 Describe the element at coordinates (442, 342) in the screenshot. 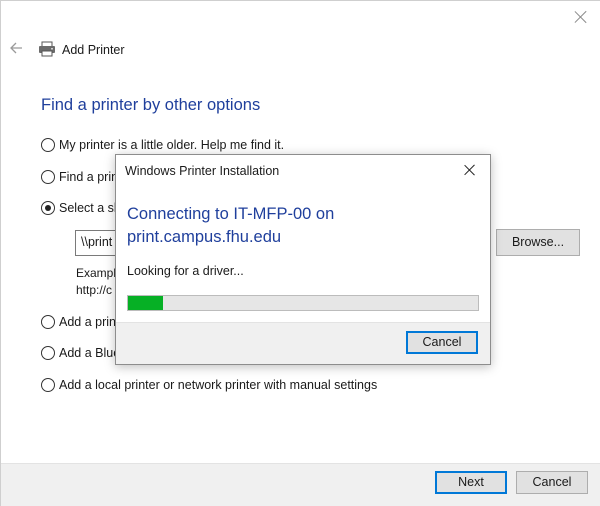

I see `dialog-cancel-button: Cancel` at that location.